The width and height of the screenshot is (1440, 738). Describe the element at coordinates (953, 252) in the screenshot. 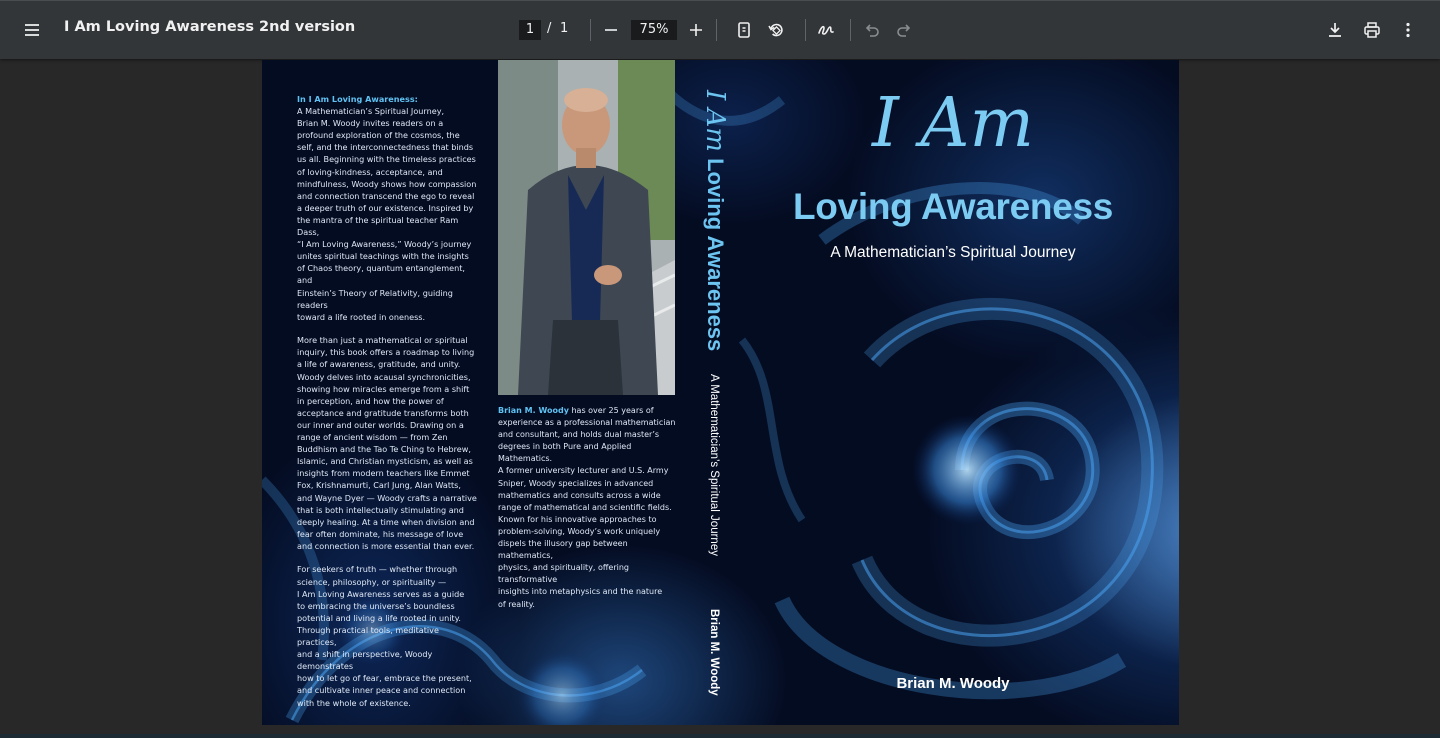

I see `front-subtitle: A Mathematician’s Spiritual Journey` at that location.